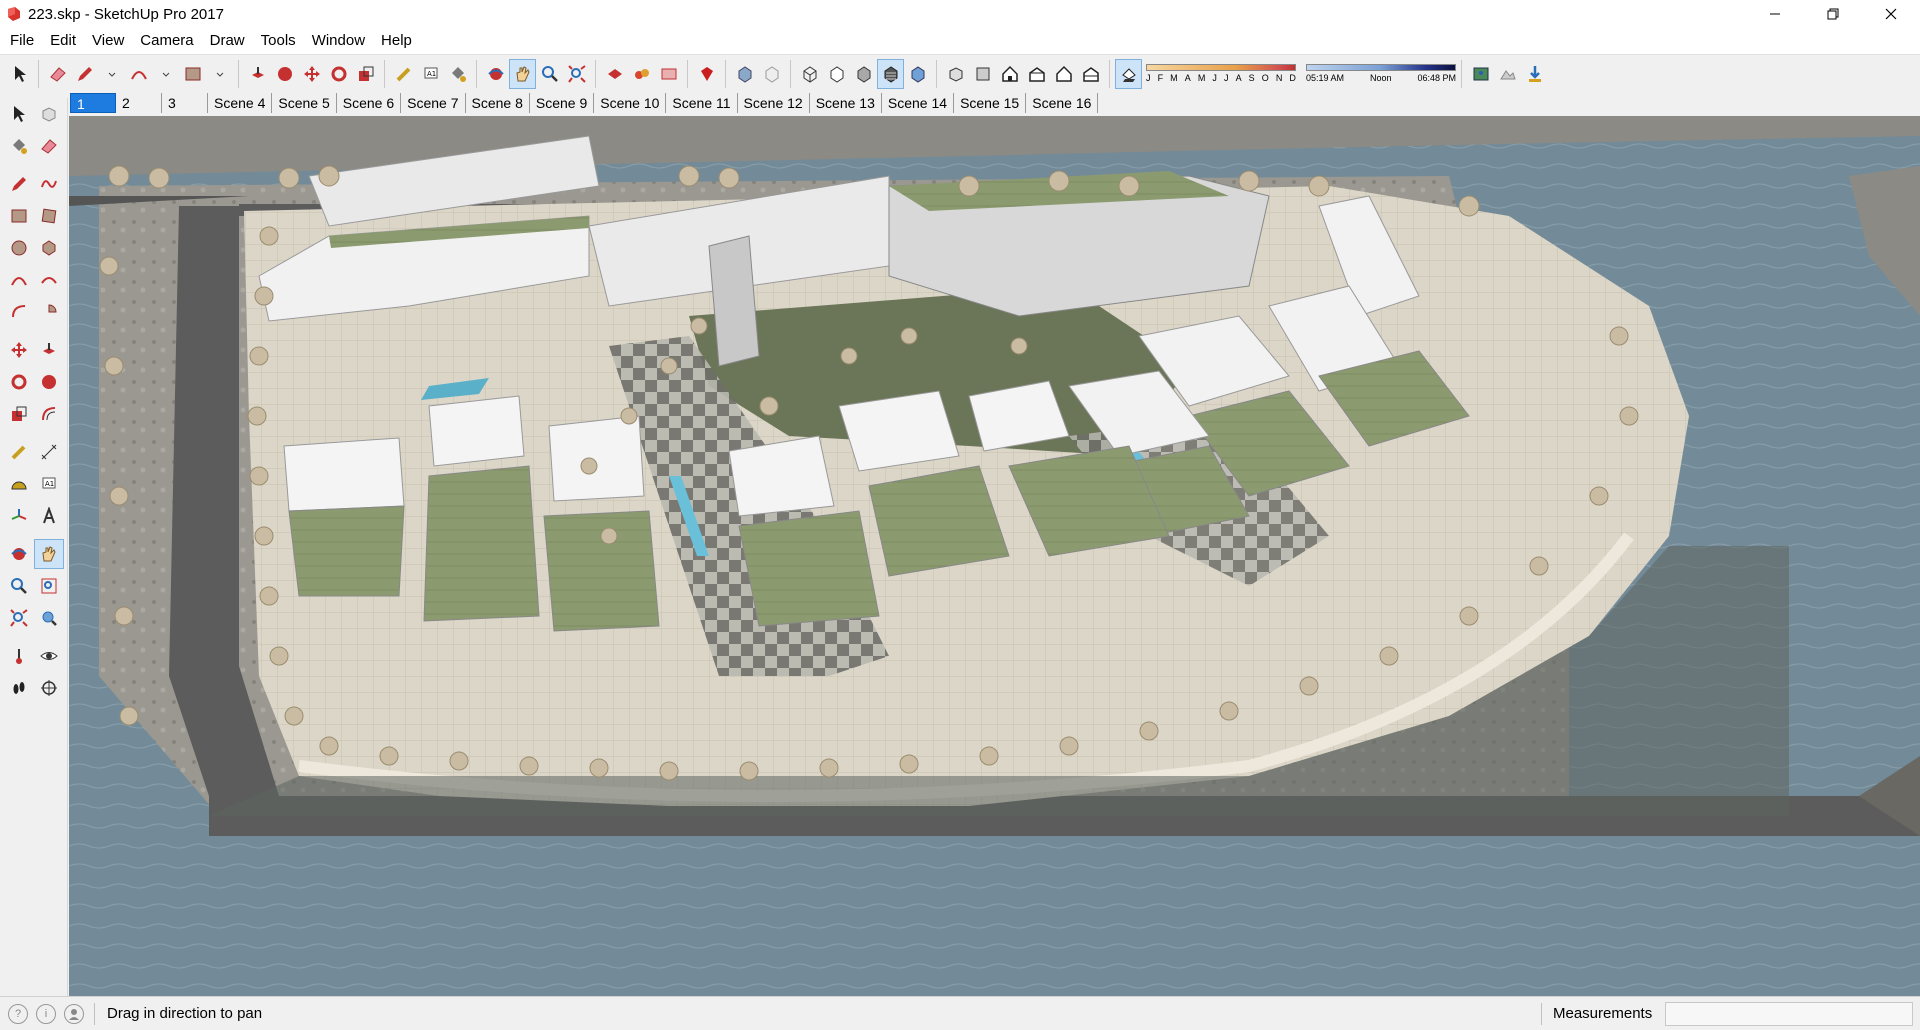 The height and width of the screenshot is (1030, 1920). Describe the element at coordinates (430, 74) in the screenshot. I see `text-tool-button: A1` at that location.